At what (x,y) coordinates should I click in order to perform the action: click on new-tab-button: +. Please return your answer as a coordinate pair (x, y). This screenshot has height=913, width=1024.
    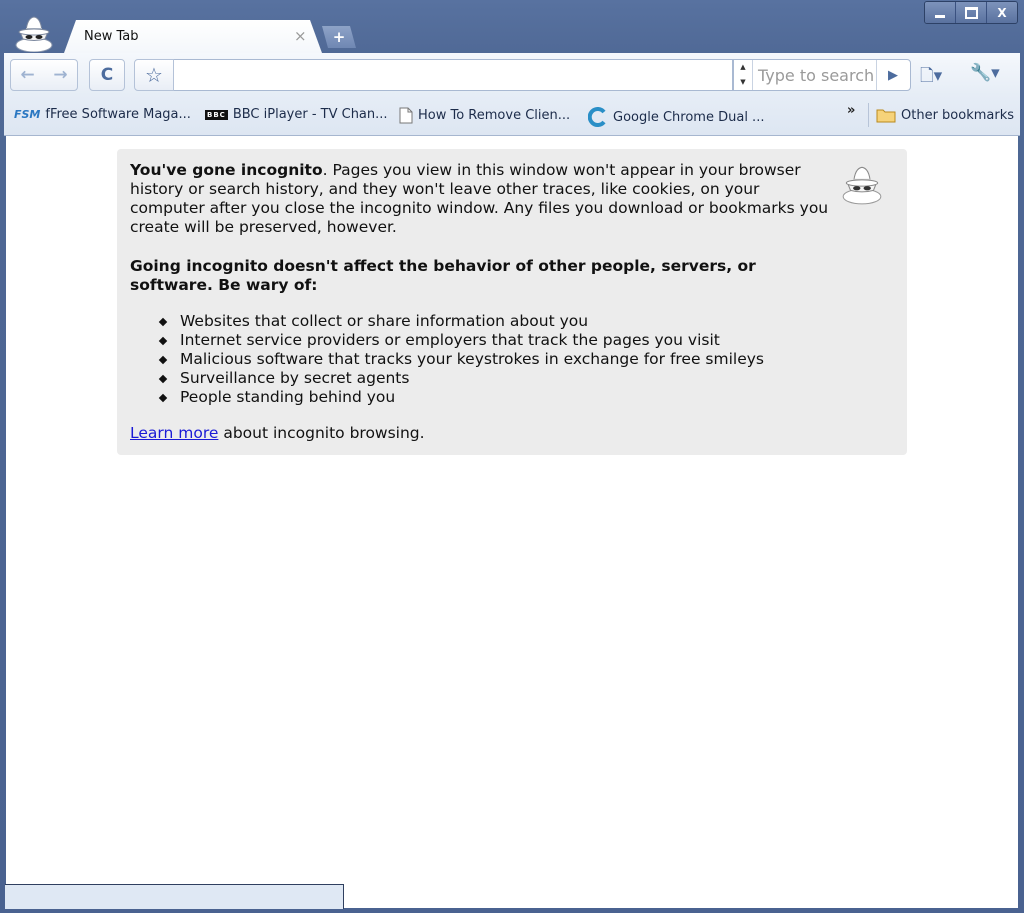
    Looking at the image, I should click on (339, 37).